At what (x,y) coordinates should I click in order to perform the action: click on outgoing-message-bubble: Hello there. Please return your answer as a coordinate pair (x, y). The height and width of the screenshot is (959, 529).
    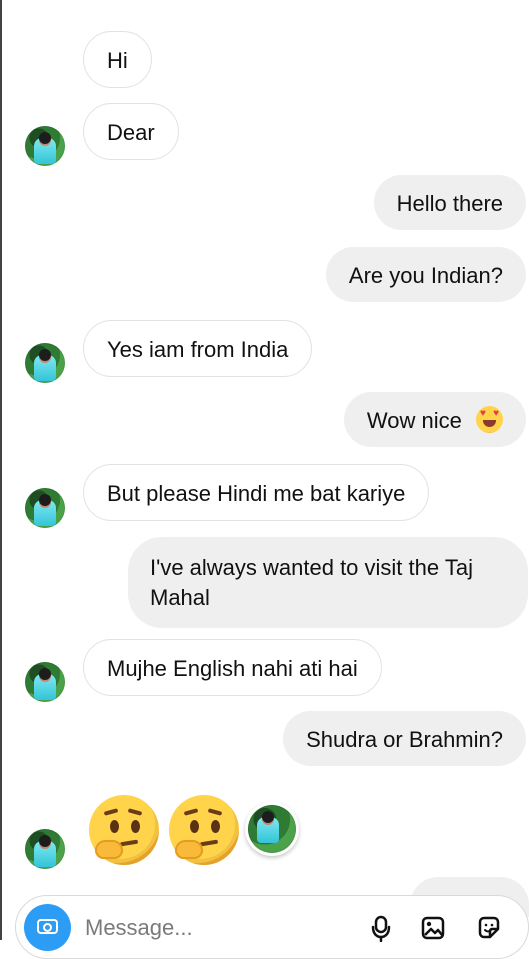
    Looking at the image, I should click on (449, 202).